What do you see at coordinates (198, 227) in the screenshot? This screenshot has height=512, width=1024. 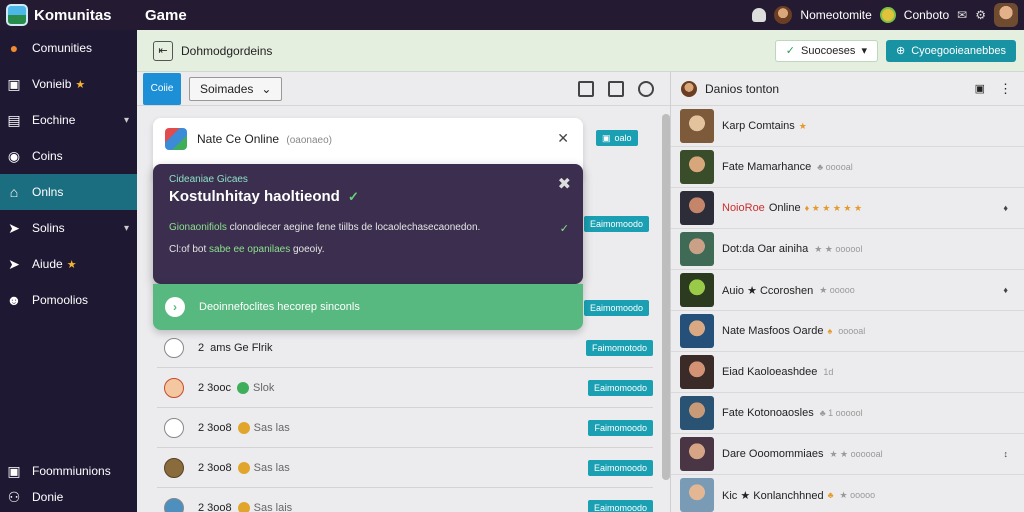 I see `notice-highlight: Gionaonifiols` at bounding box center [198, 227].